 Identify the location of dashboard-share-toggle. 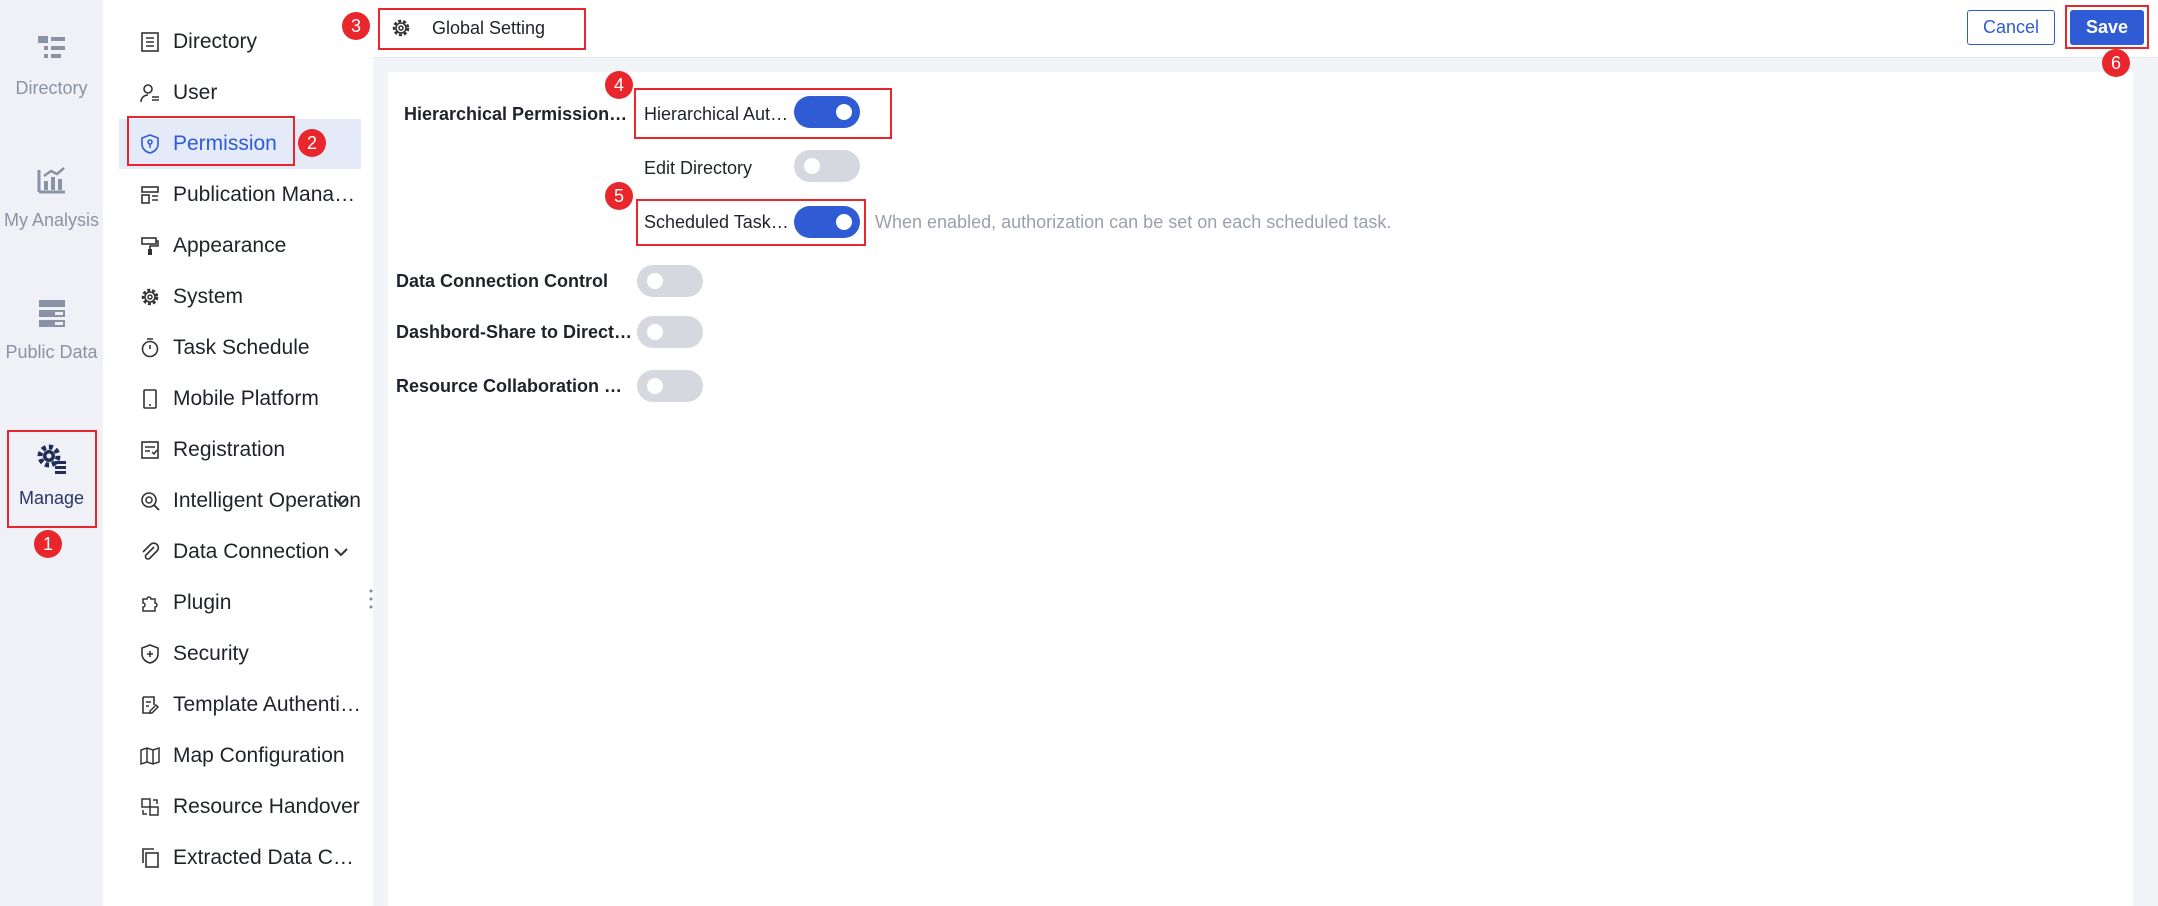
(670, 332).